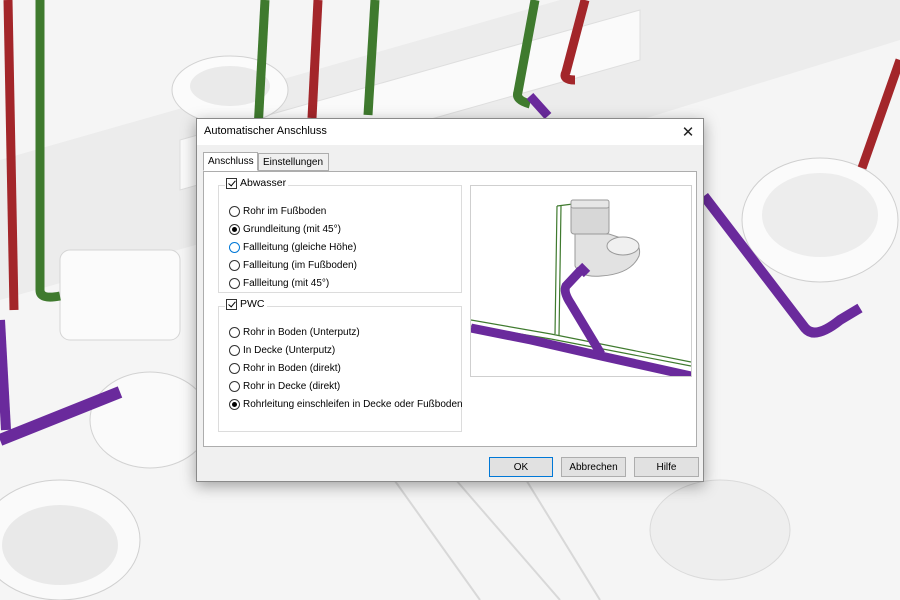  I want to click on dialog-title: Automatischer Anschluss, so click(265, 131).